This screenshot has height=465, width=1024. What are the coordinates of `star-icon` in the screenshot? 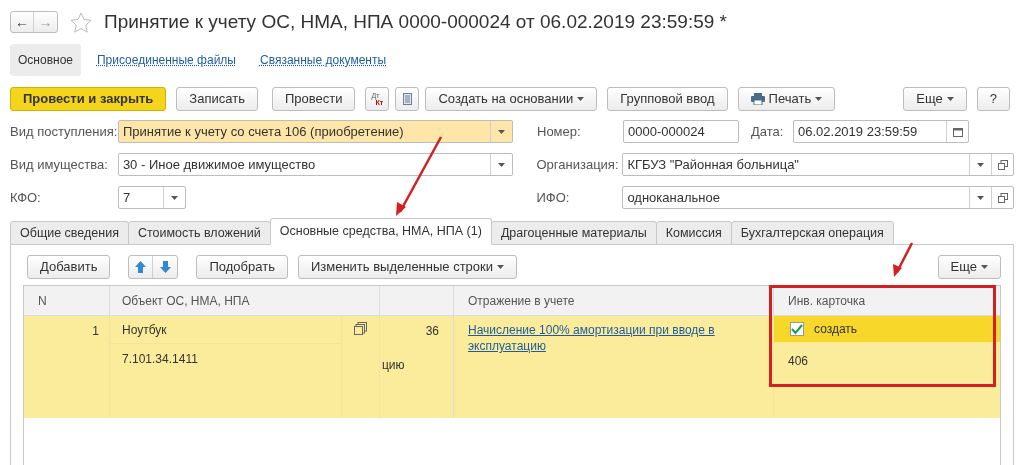 It's located at (81, 22).